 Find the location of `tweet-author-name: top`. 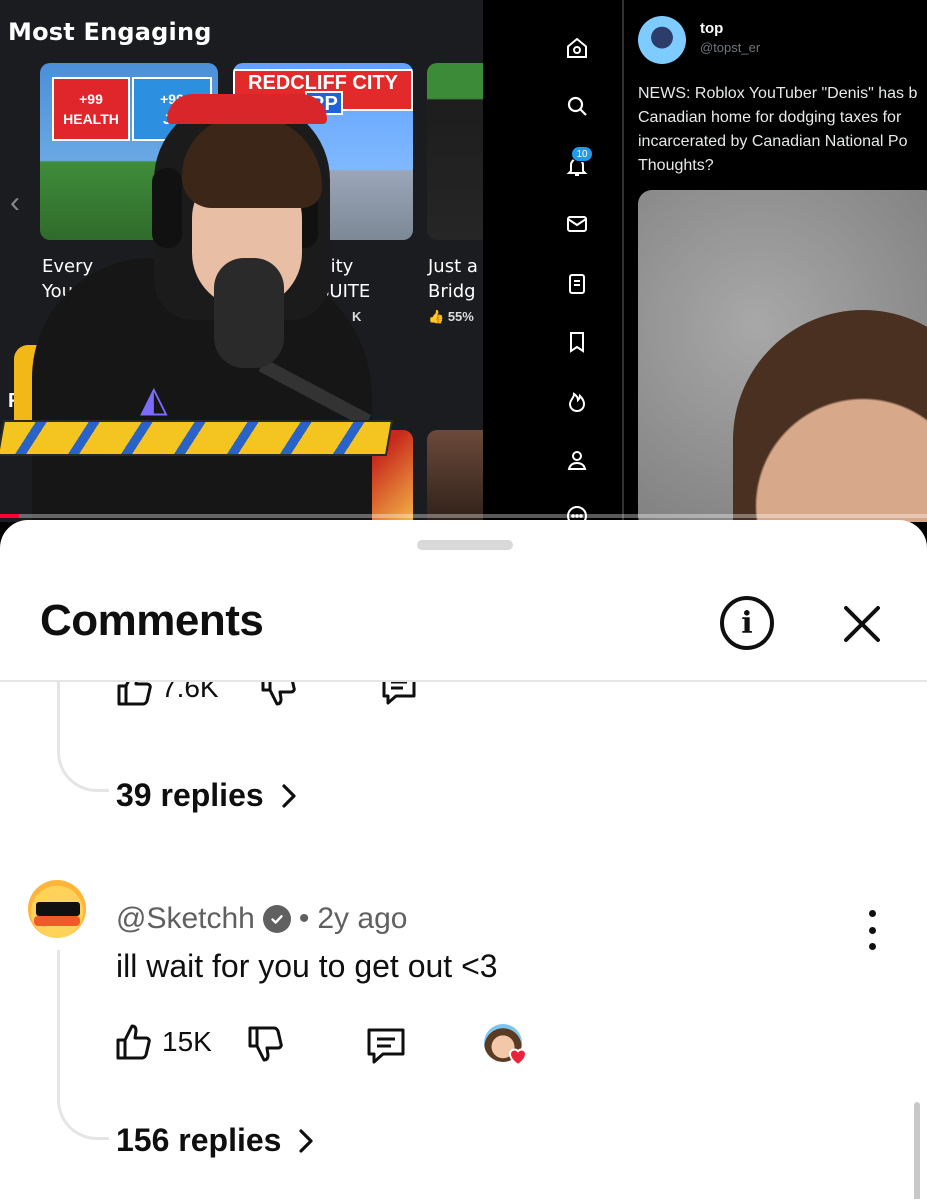

tweet-author-name: top is located at coordinates (712, 28).